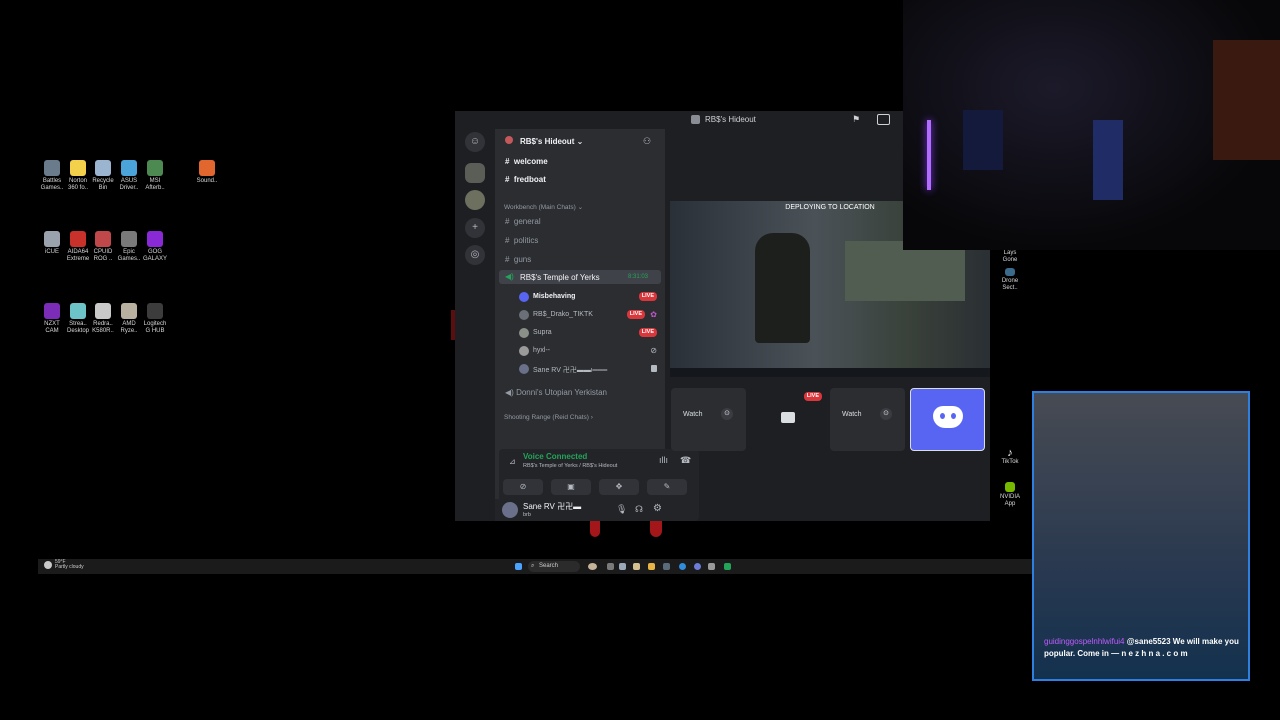 The width and height of the screenshot is (1280, 720). Describe the element at coordinates (657, 508) in the screenshot. I see `settings-gear-icon: ⚙` at that location.